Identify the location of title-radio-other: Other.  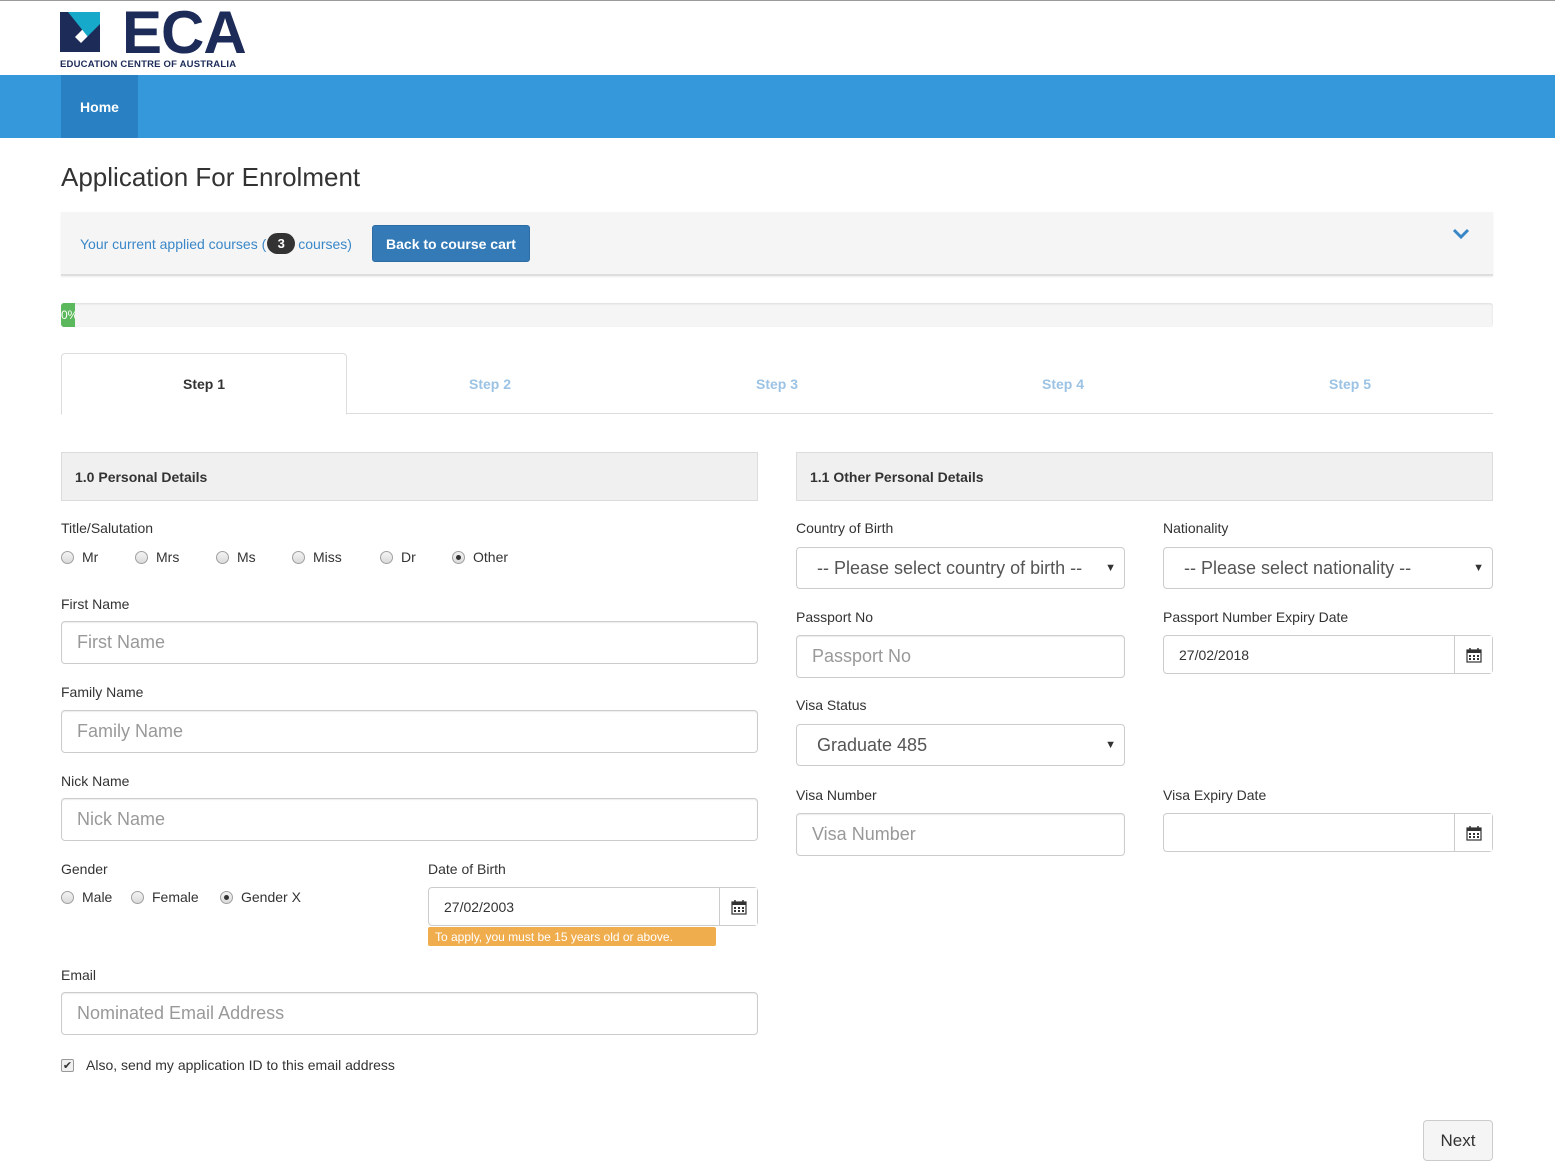
(480, 557).